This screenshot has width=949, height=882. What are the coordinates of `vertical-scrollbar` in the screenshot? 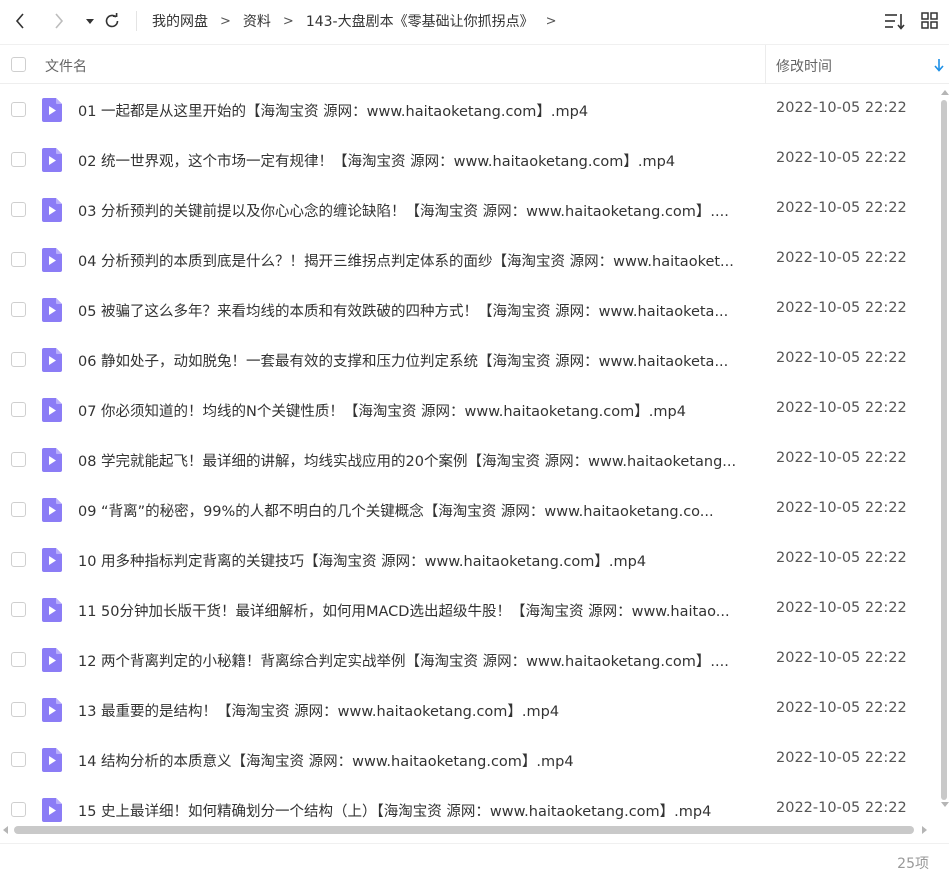 It's located at (944, 449).